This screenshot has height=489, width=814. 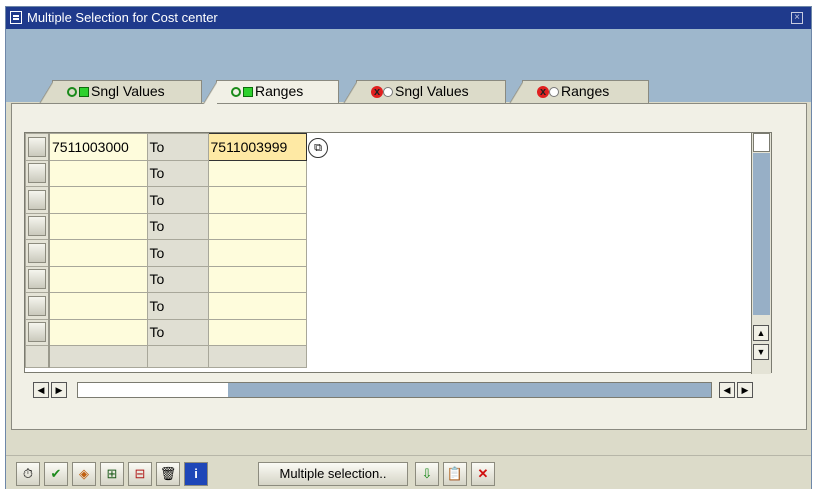 I want to click on tab-exclude-ranges: x Ranges, so click(x=579, y=92).